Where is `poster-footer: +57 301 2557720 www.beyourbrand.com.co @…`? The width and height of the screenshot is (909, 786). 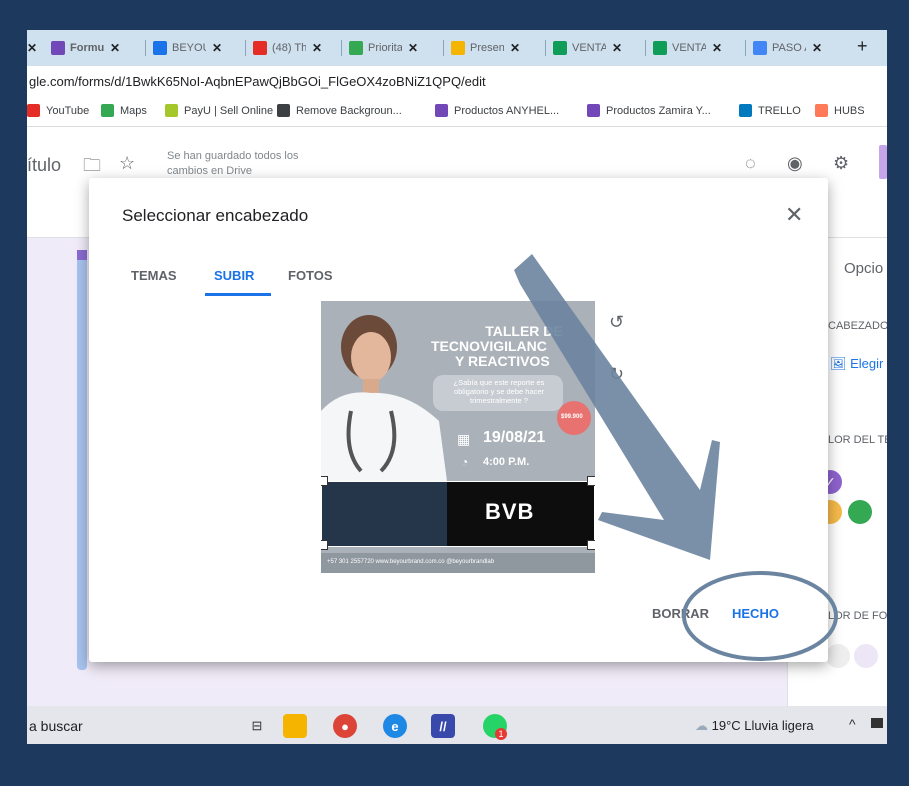
poster-footer: +57 301 2557720 www.beyourbrand.com.co @… is located at coordinates (411, 562).